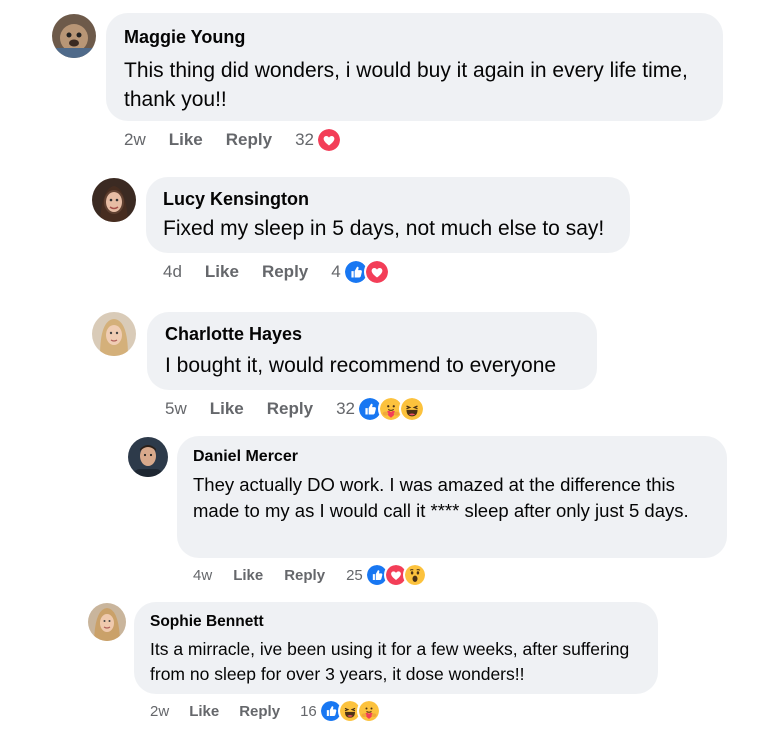 The image size is (777, 730). Describe the element at coordinates (372, 334) in the screenshot. I see `comment-author: Charlotte Hayes` at that location.